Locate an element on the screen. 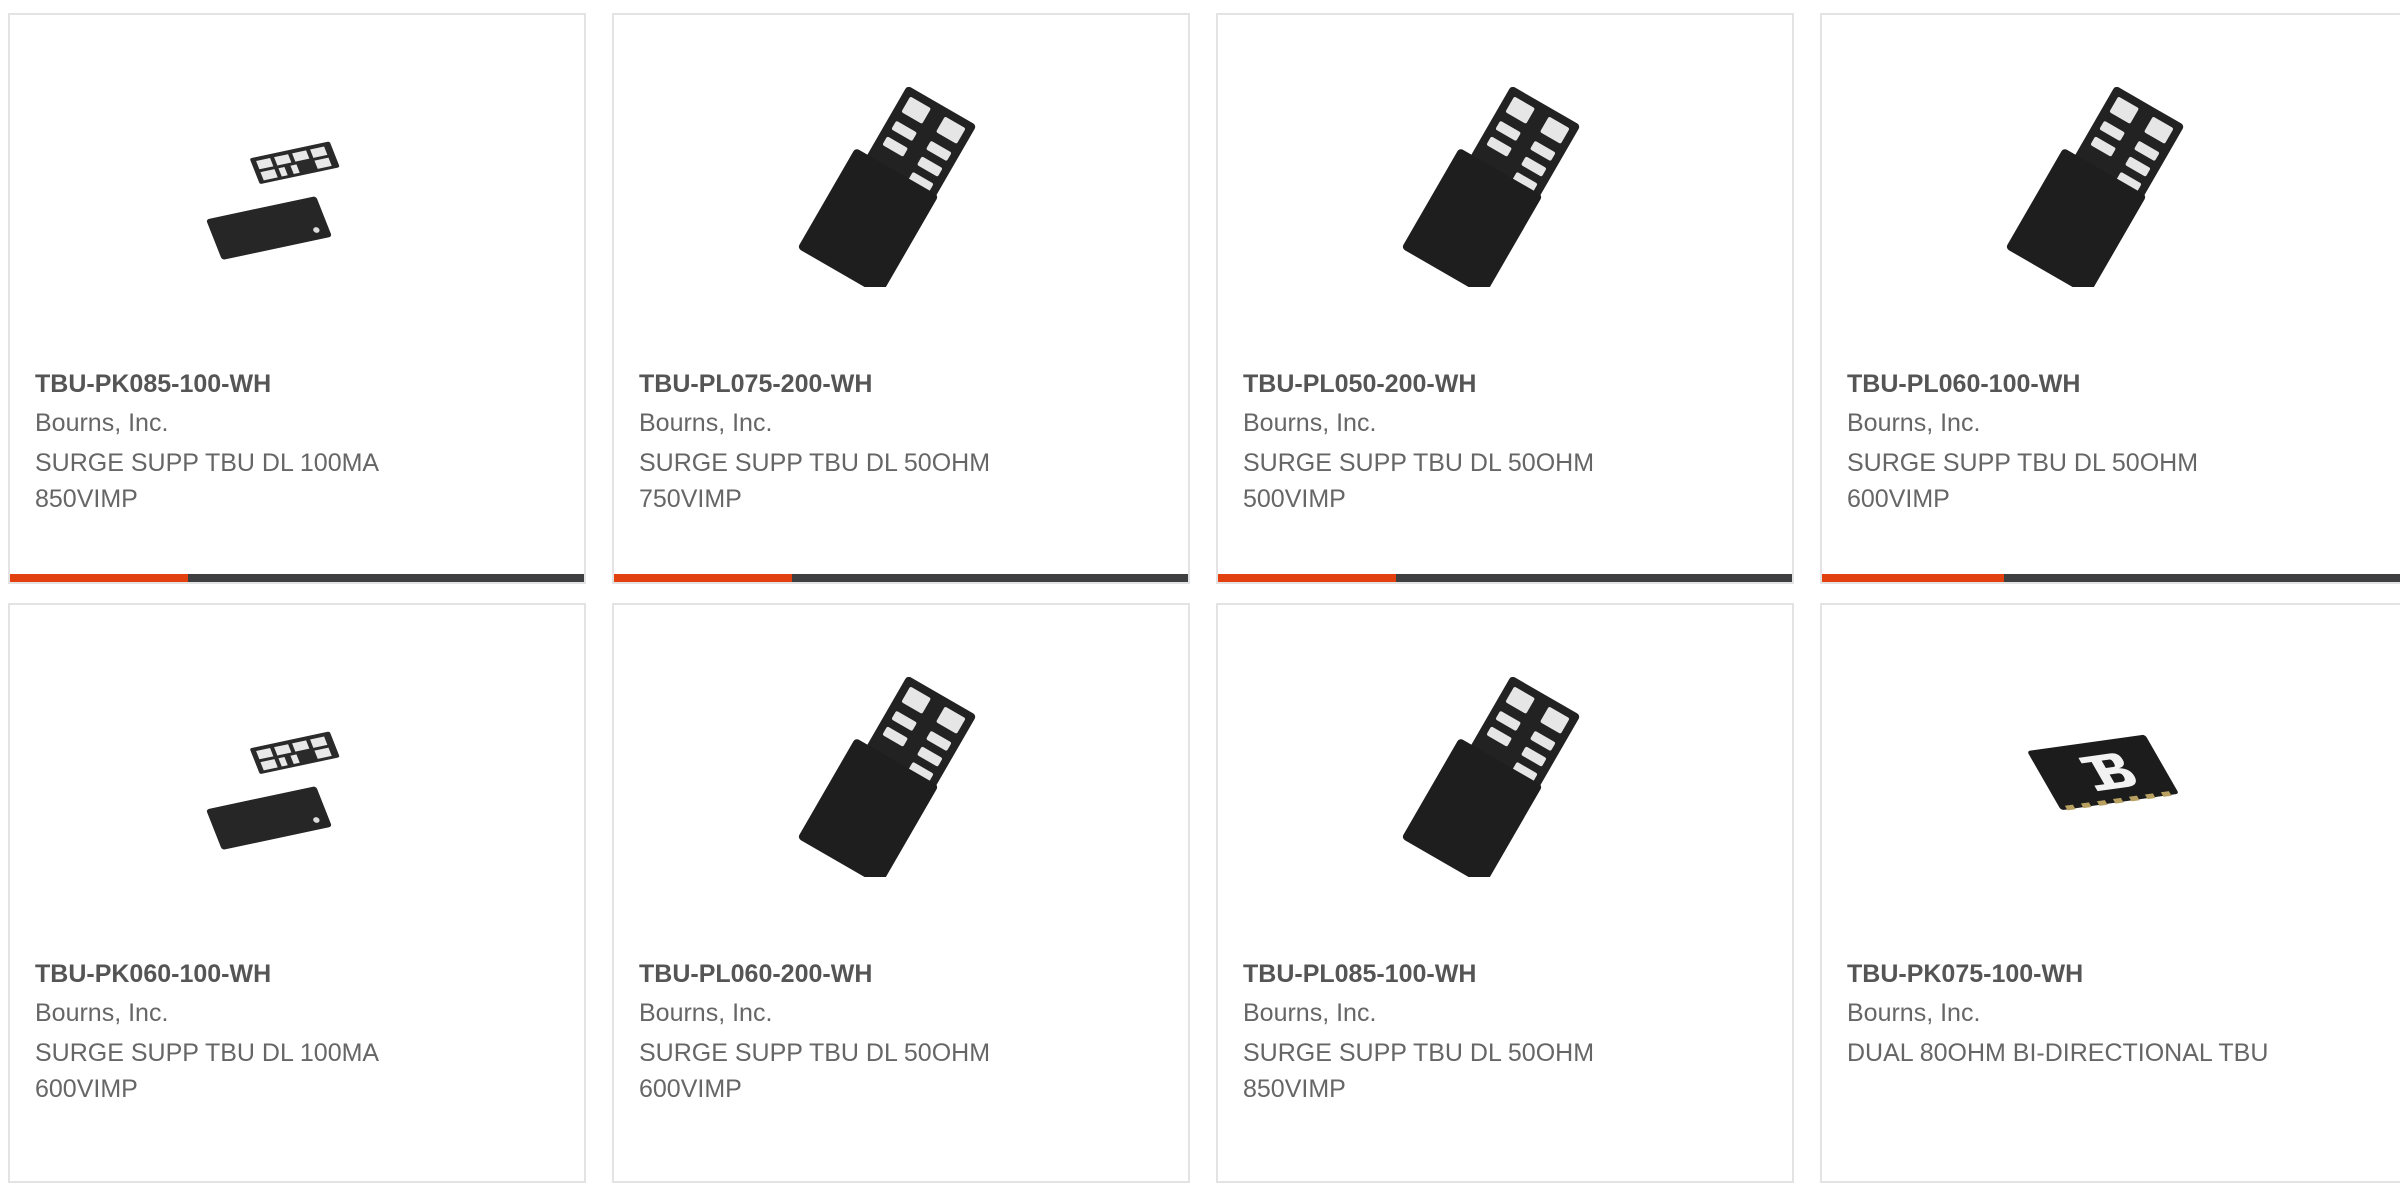 The width and height of the screenshot is (2400, 1183). chip-bourns-logo-icon is located at coordinates (2103, 772).